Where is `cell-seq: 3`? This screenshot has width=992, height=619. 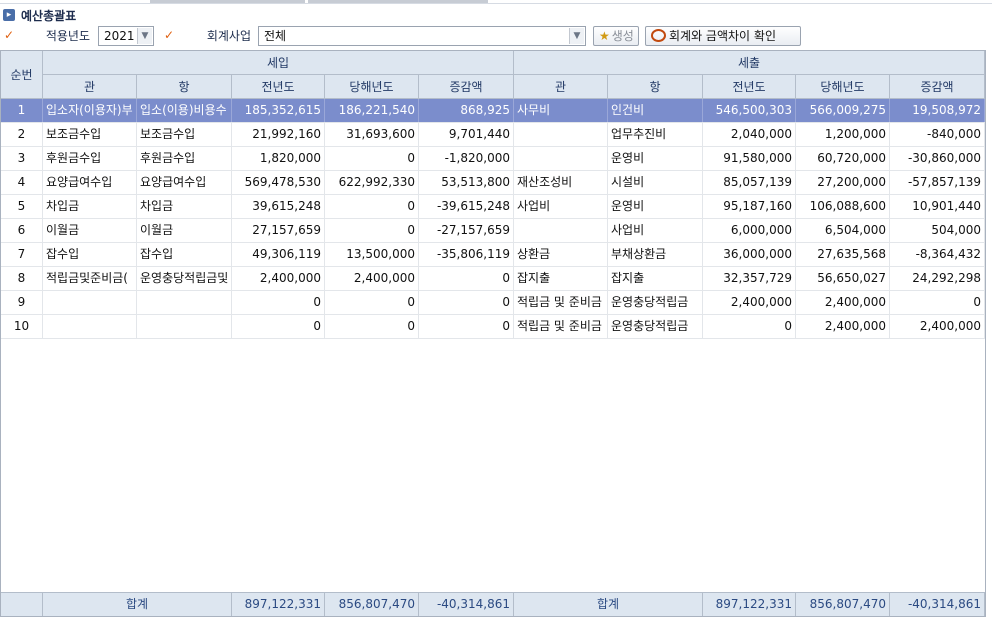 cell-seq: 3 is located at coordinates (22, 158).